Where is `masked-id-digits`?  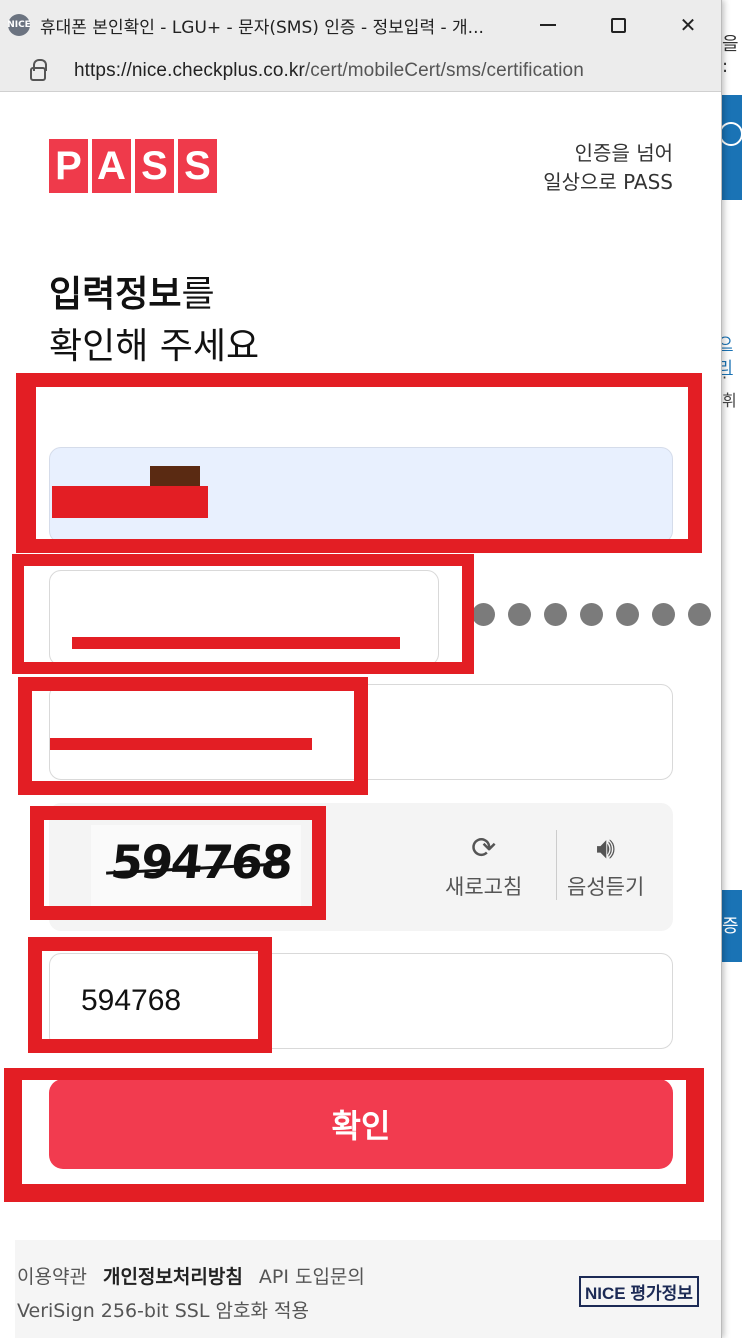 masked-id-digits is located at coordinates (591, 614).